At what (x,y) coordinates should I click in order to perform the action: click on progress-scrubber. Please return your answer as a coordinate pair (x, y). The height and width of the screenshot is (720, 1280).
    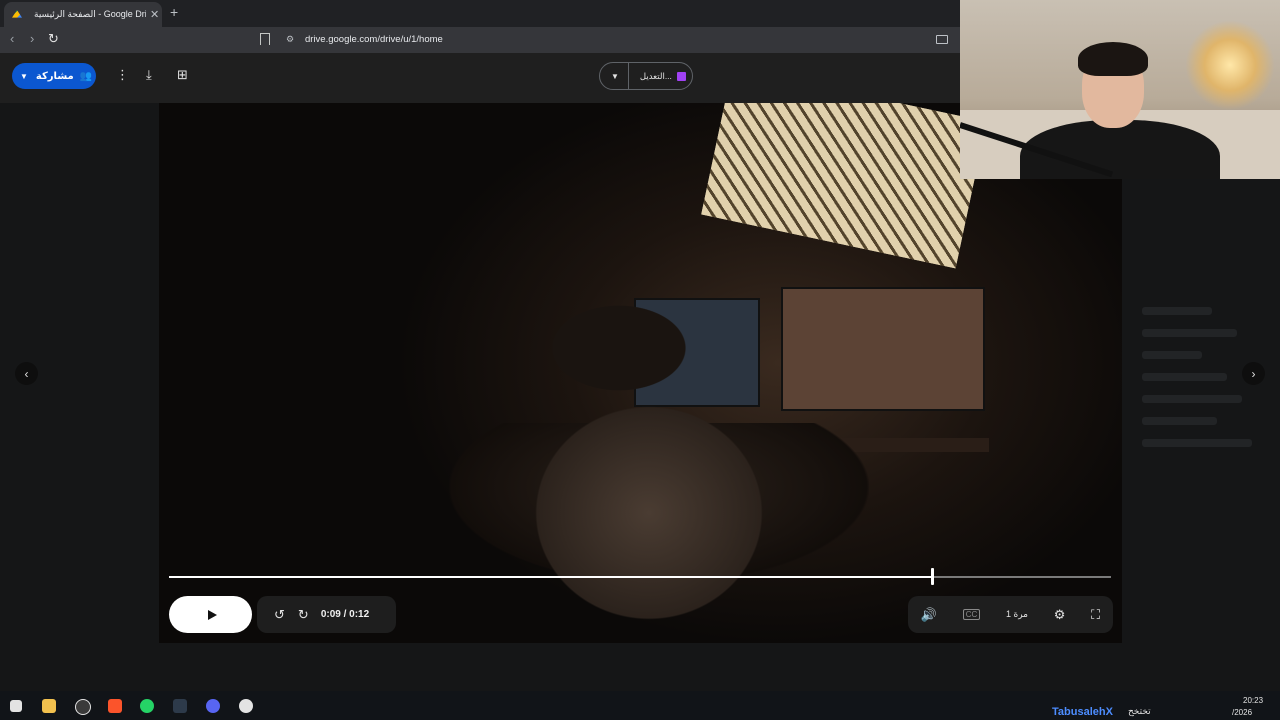
    Looking at the image, I should click on (933, 576).